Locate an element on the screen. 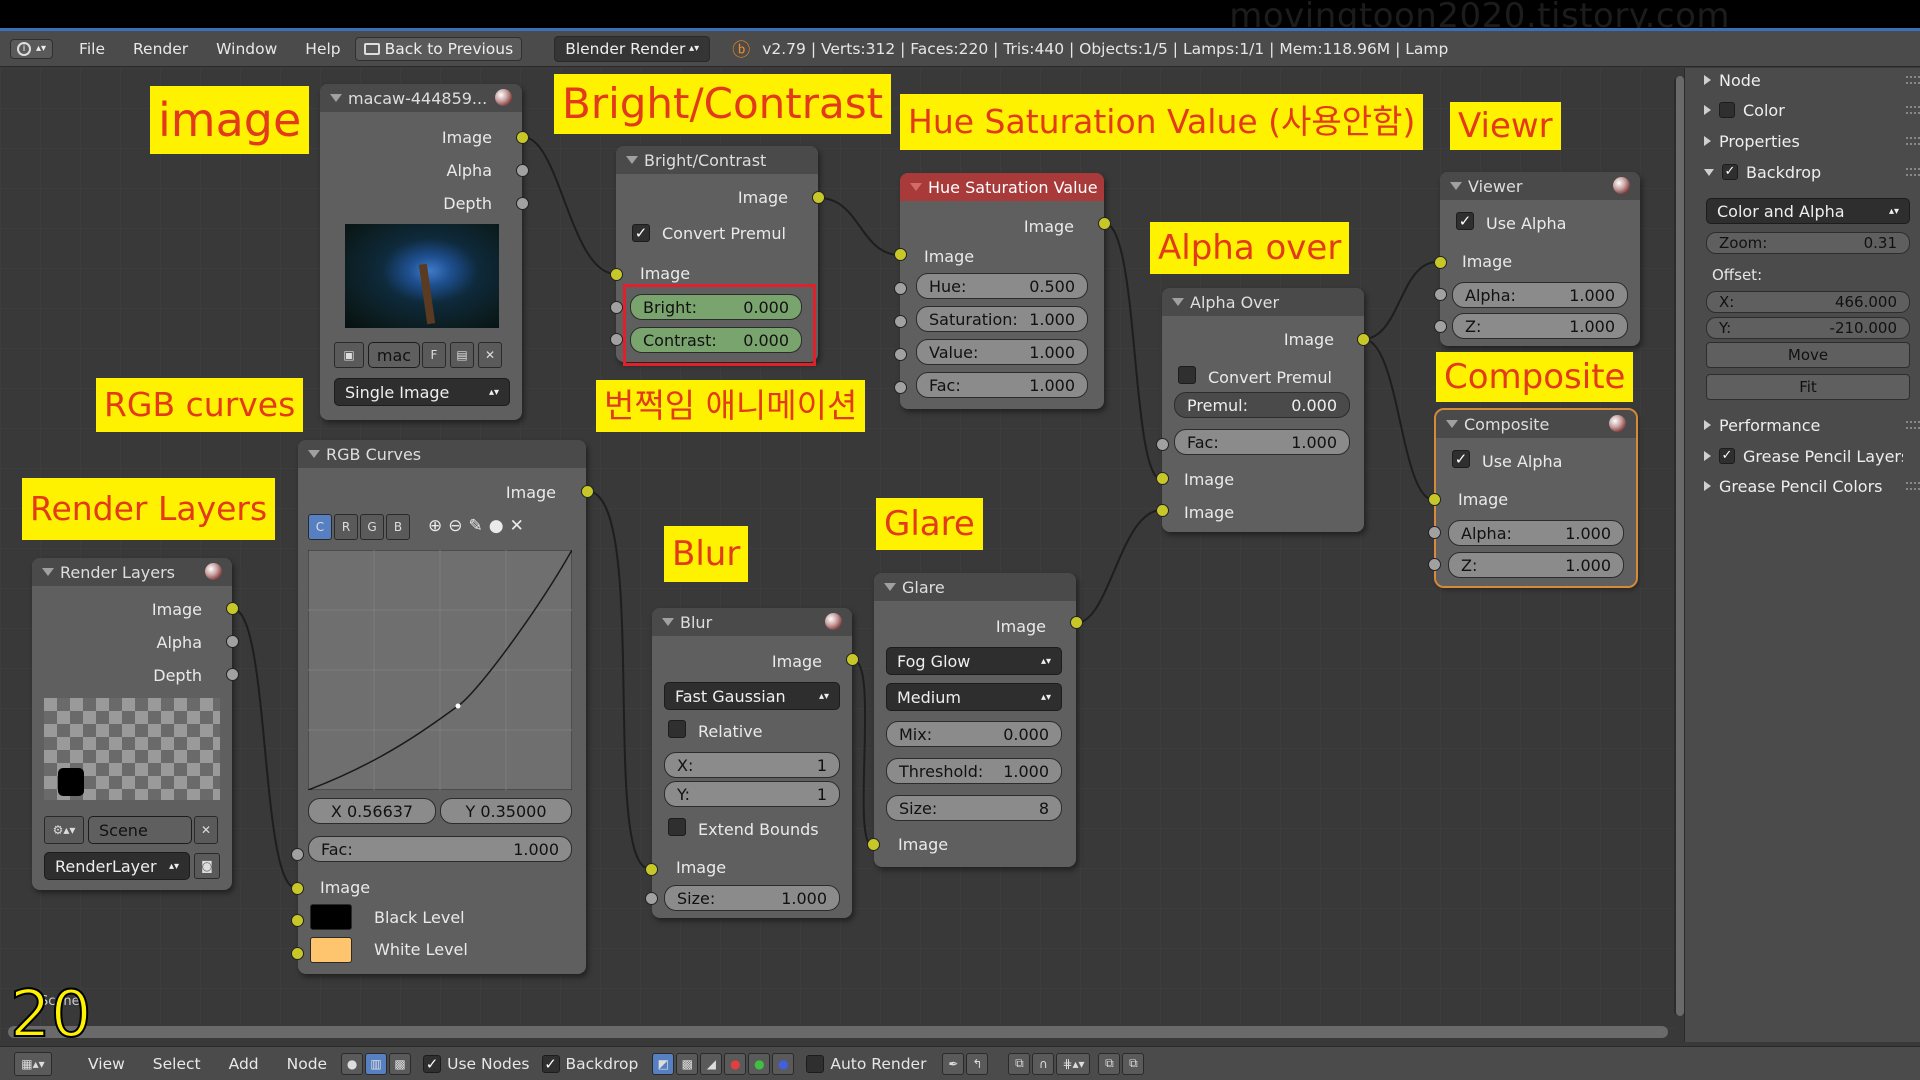 This screenshot has width=1920, height=1080. scene-unlink-icon: ✕ is located at coordinates (206, 830).